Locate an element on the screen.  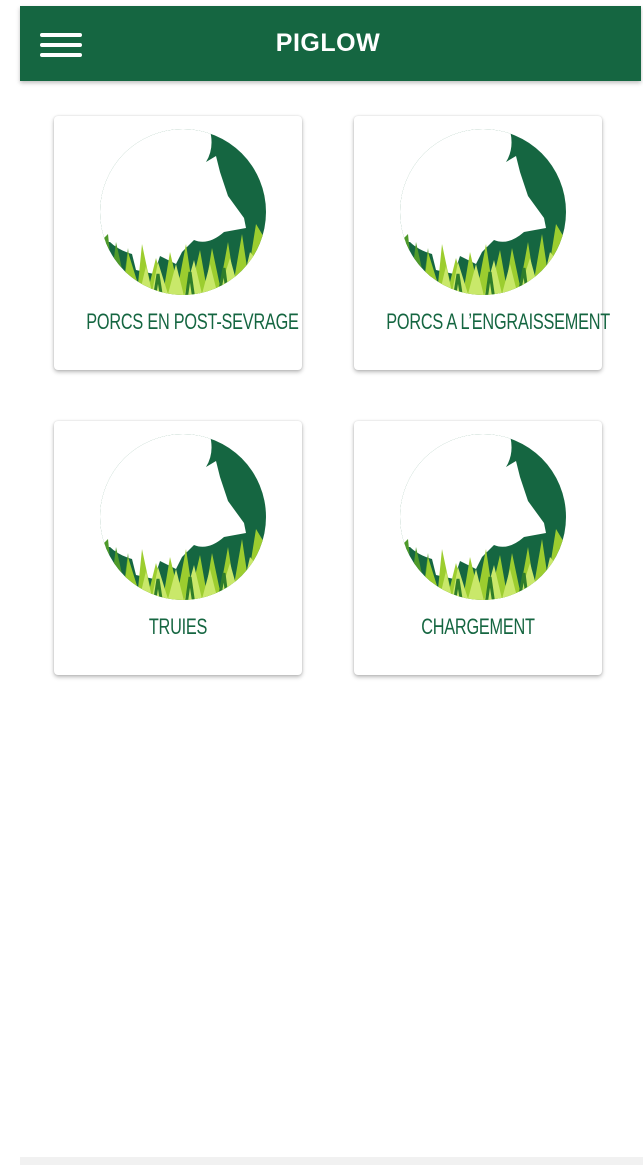
bottom-bar is located at coordinates (331, 1161).